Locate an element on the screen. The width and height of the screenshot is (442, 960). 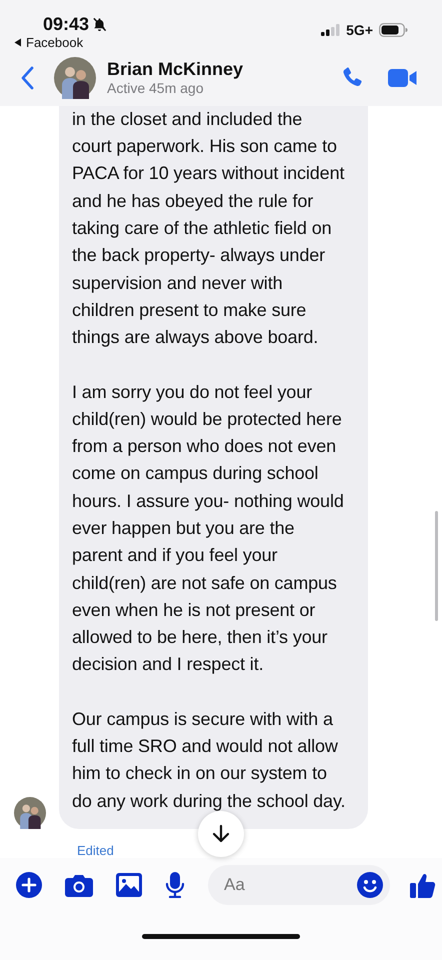
edited-label: Edited is located at coordinates (96, 850).